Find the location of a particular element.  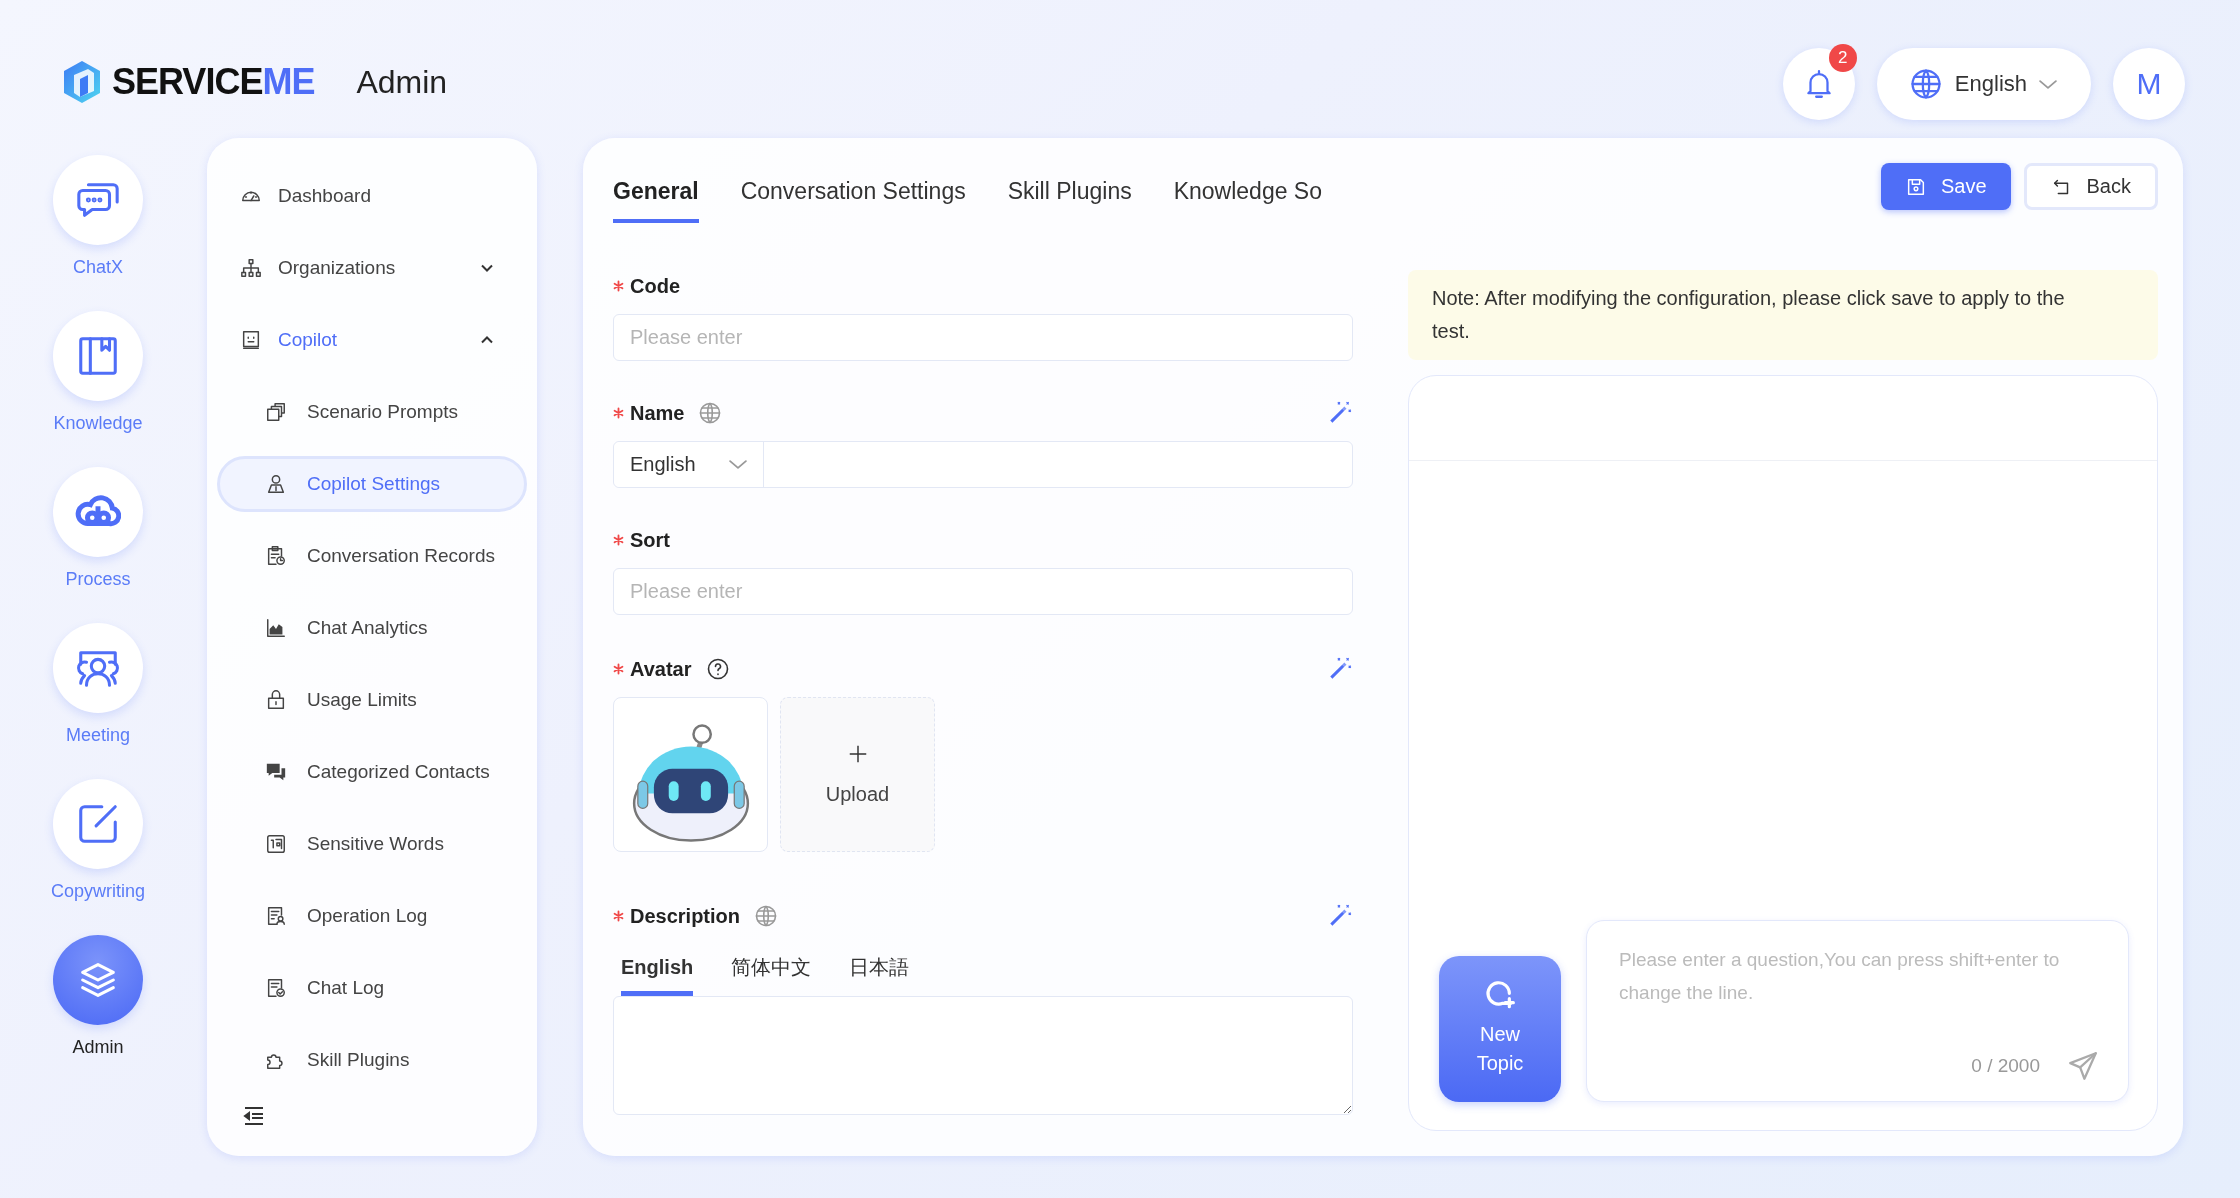

sidebar-item: Organizations is located at coordinates (372, 268).